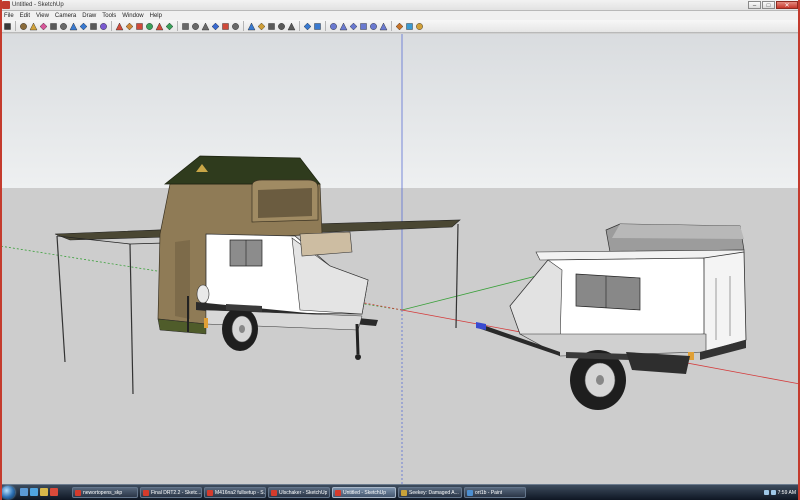  Describe the element at coordinates (42, 16) in the screenshot. I see `menu-view: View` at that location.